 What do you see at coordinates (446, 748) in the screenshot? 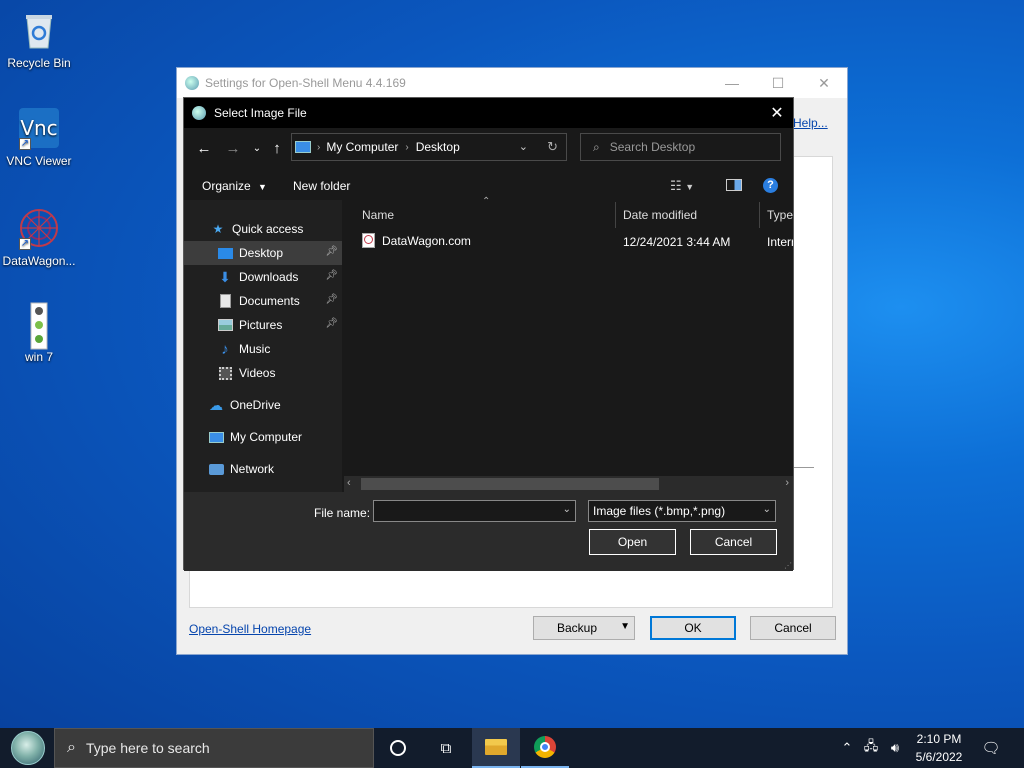
I see `task-view-icon: ⧉` at bounding box center [446, 748].